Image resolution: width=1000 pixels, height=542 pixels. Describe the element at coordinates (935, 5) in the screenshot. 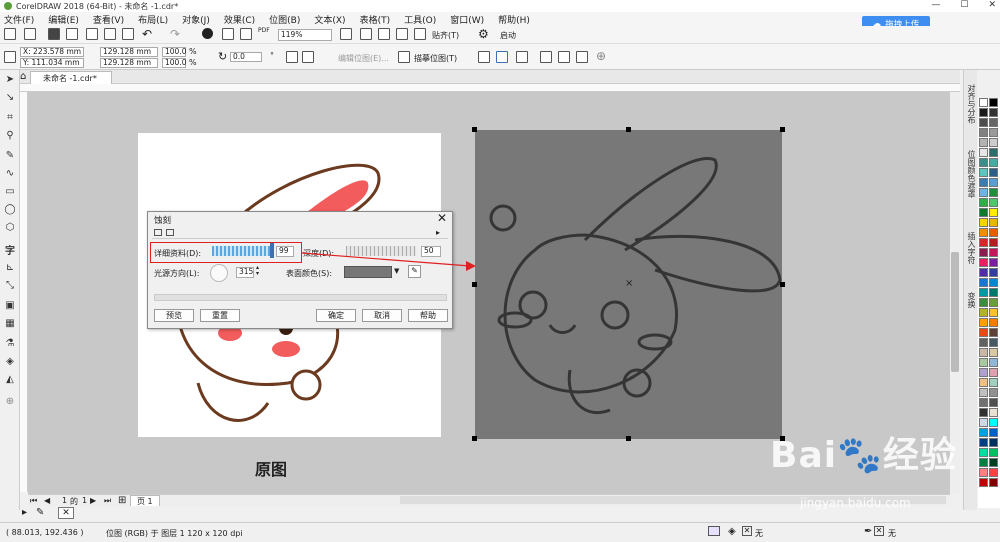

I see `minimize-icon: —` at that location.